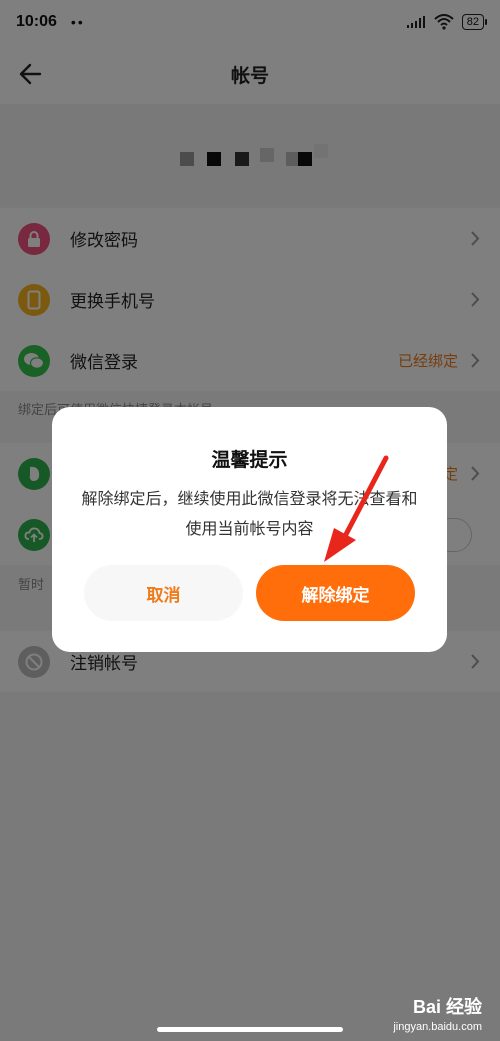 This screenshot has height=1041, width=500. I want to click on baidu-watermark: Bai 经验 jingyan.baidu.com, so click(437, 1013).